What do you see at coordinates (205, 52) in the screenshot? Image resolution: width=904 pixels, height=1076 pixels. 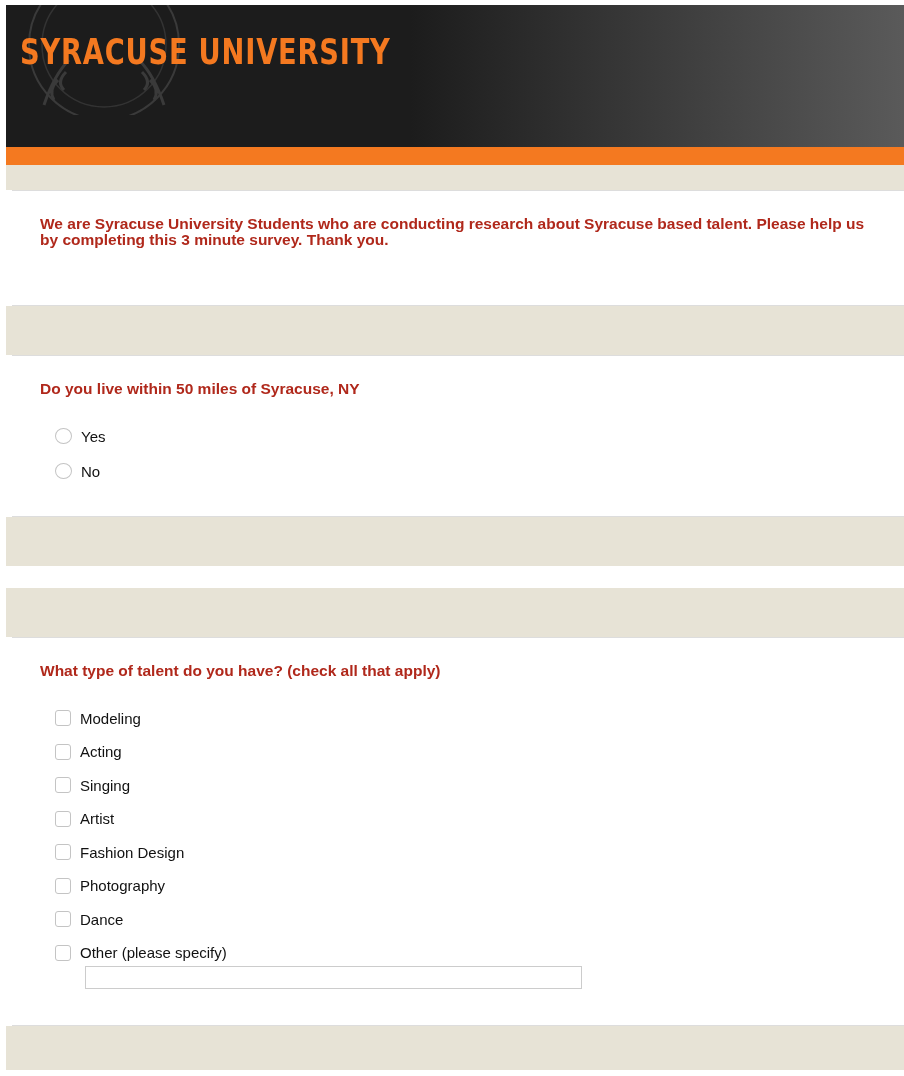 I see `university-logo-text: SYRACUSE UNIVERSITY` at bounding box center [205, 52].